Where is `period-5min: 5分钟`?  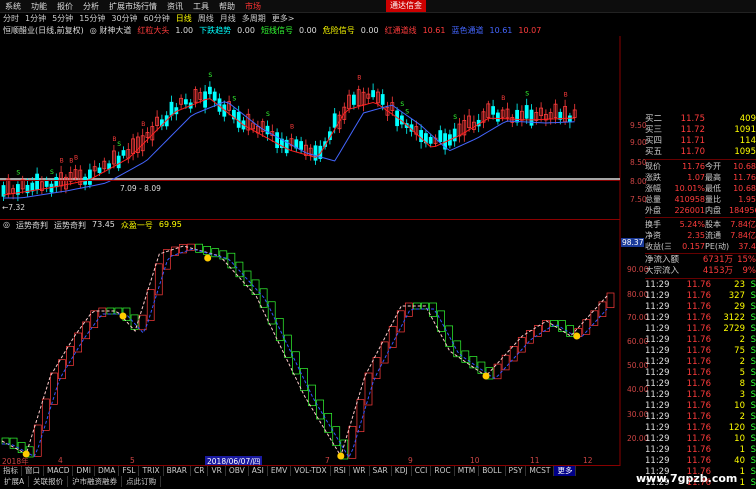
period-5min: 5分钟 is located at coordinates (62, 18).